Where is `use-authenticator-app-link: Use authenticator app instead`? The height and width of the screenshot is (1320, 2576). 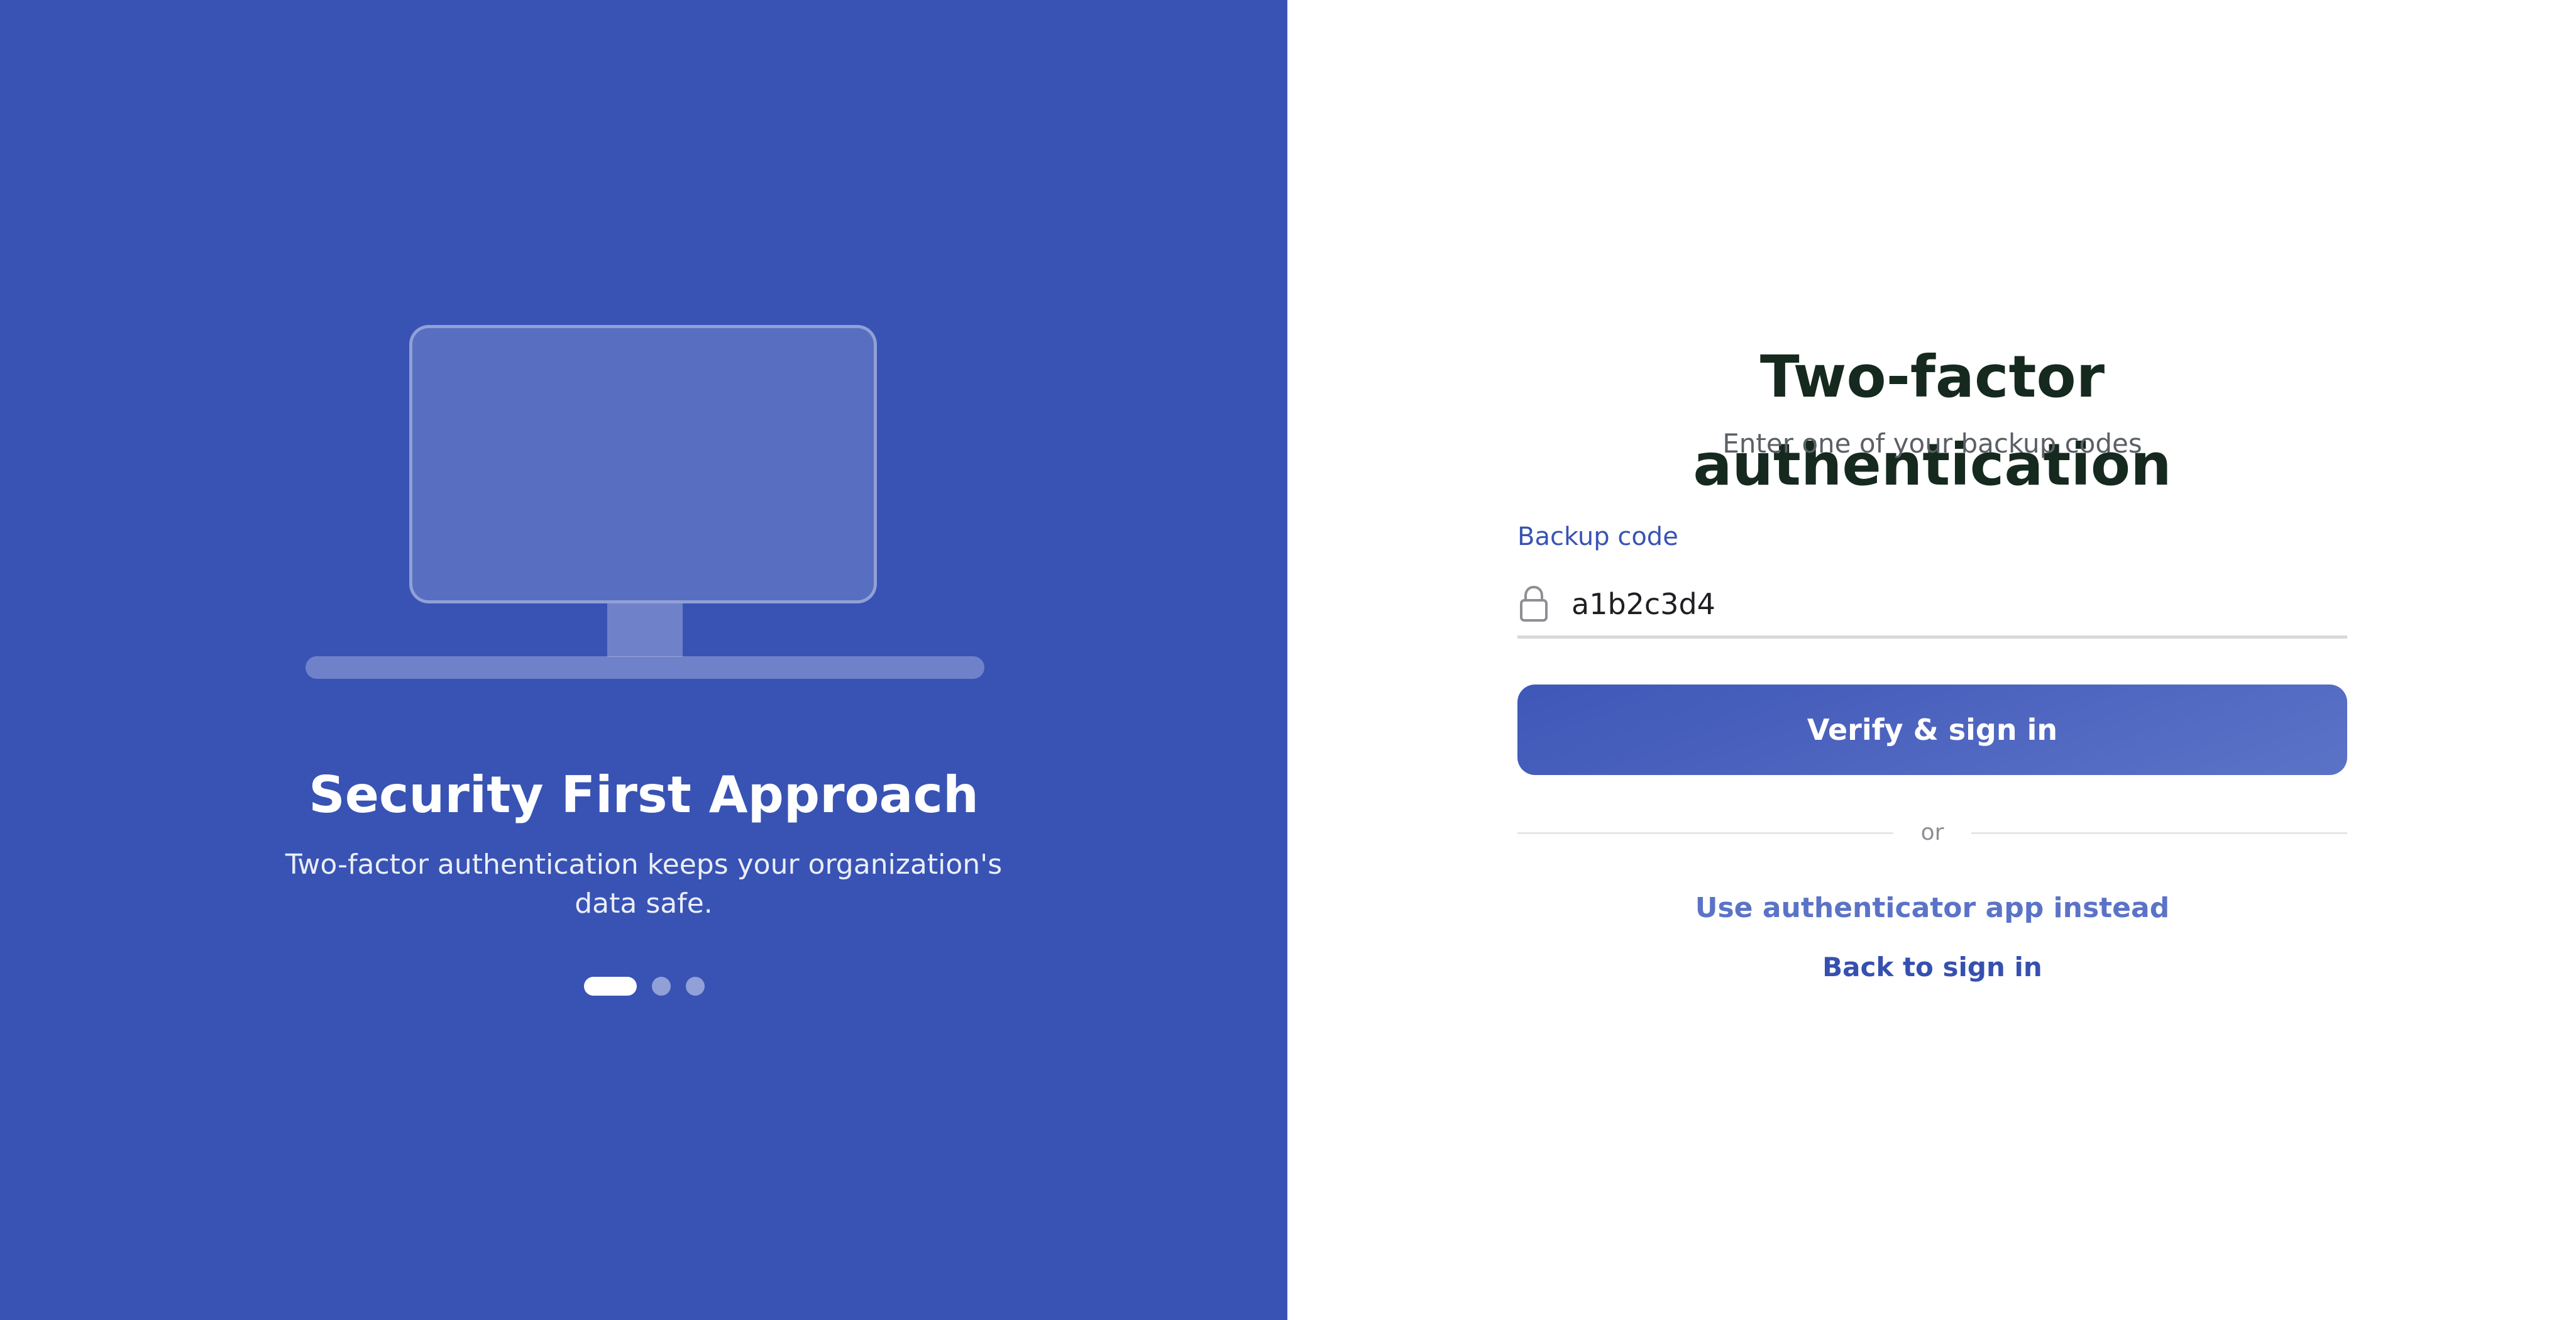
use-authenticator-app-link: Use authenticator app instead is located at coordinates (1932, 908).